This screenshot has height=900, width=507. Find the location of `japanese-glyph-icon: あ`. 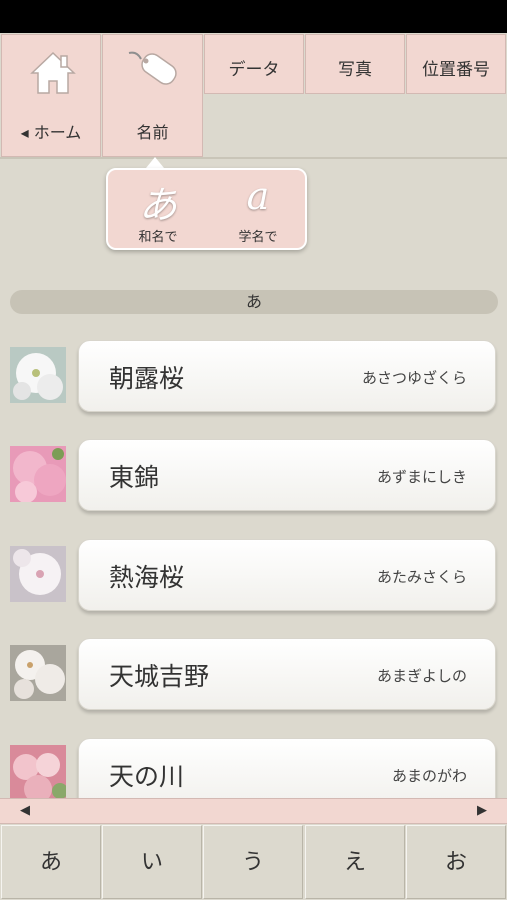

japanese-glyph-icon: あ is located at coordinates (157, 205).